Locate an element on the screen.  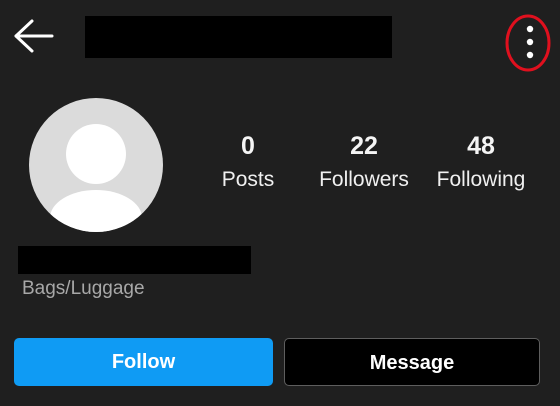
vertical-ellipsis-icon is located at coordinates (530, 42).